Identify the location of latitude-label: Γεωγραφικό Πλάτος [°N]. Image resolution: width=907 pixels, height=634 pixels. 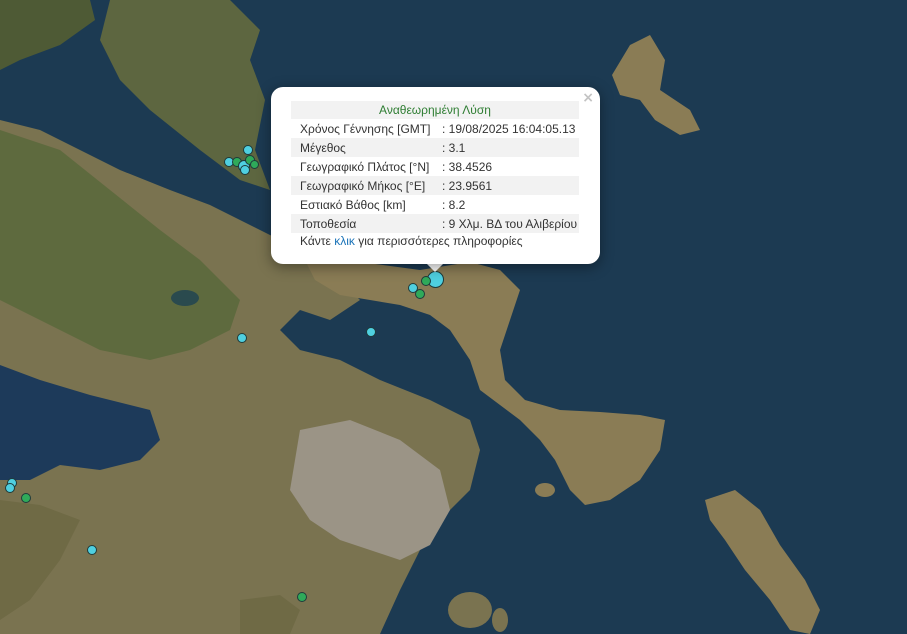
(365, 166).